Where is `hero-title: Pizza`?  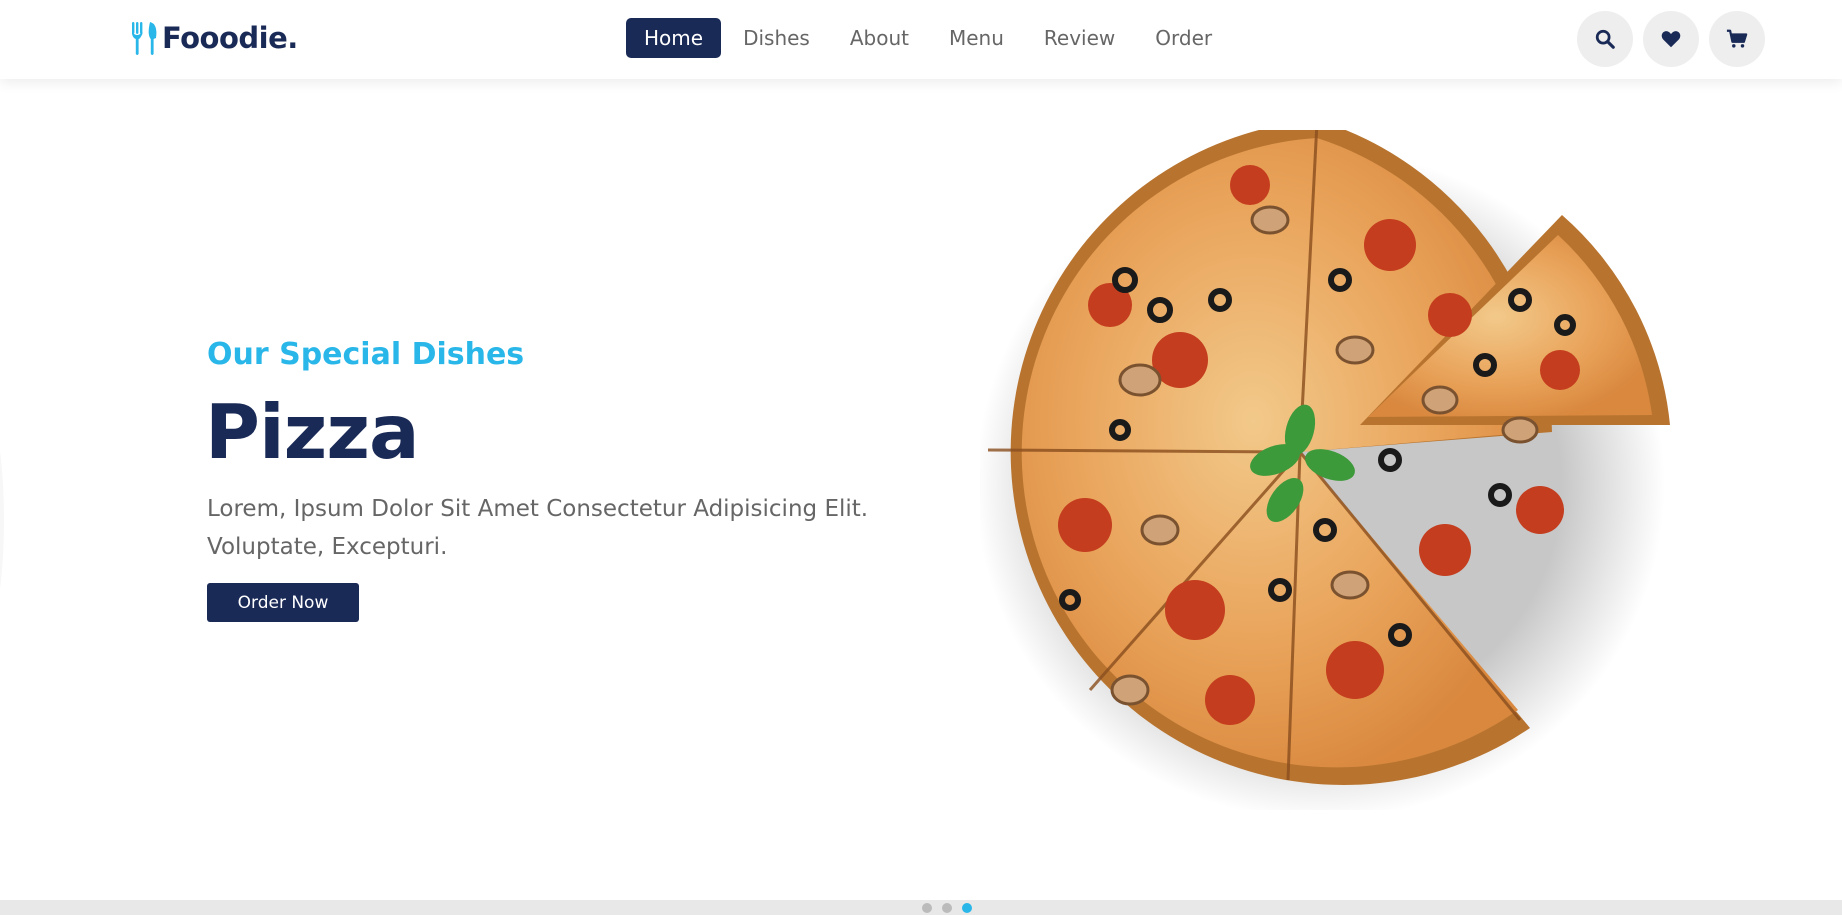
hero-title: Pizza is located at coordinates (312, 432).